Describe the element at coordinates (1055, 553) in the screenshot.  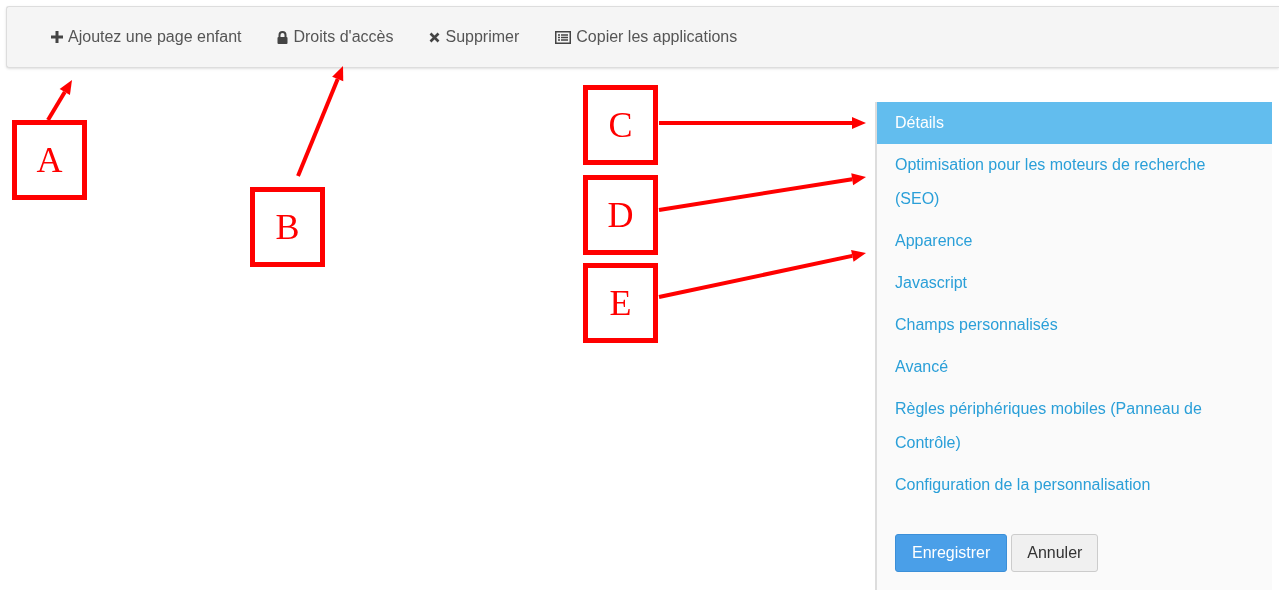
I see `cancel-button: Annuler` at that location.